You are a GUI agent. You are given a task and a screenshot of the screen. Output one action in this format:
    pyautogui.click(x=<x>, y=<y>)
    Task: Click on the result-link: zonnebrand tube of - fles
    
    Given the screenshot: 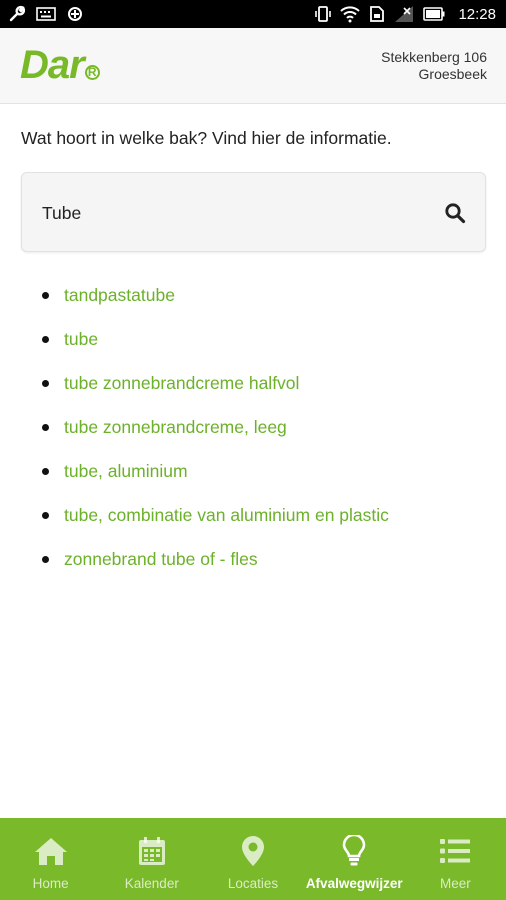 What is the action you would take?
    pyautogui.click(x=161, y=559)
    